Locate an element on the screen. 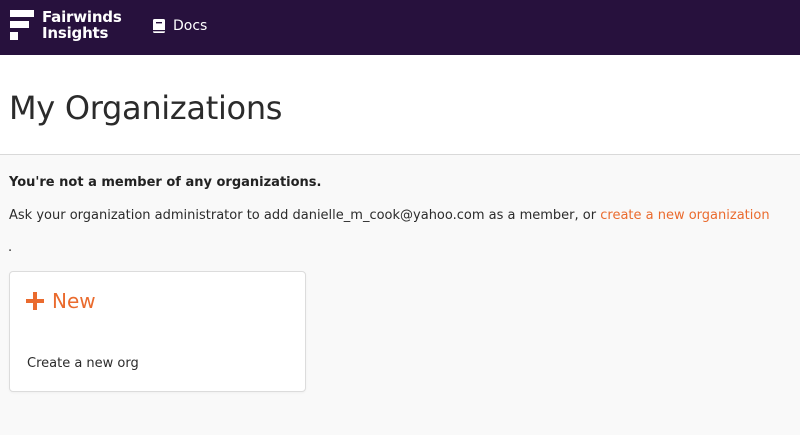 This screenshot has width=800, height=435. new-org-description: Create a new org is located at coordinates (83, 363).